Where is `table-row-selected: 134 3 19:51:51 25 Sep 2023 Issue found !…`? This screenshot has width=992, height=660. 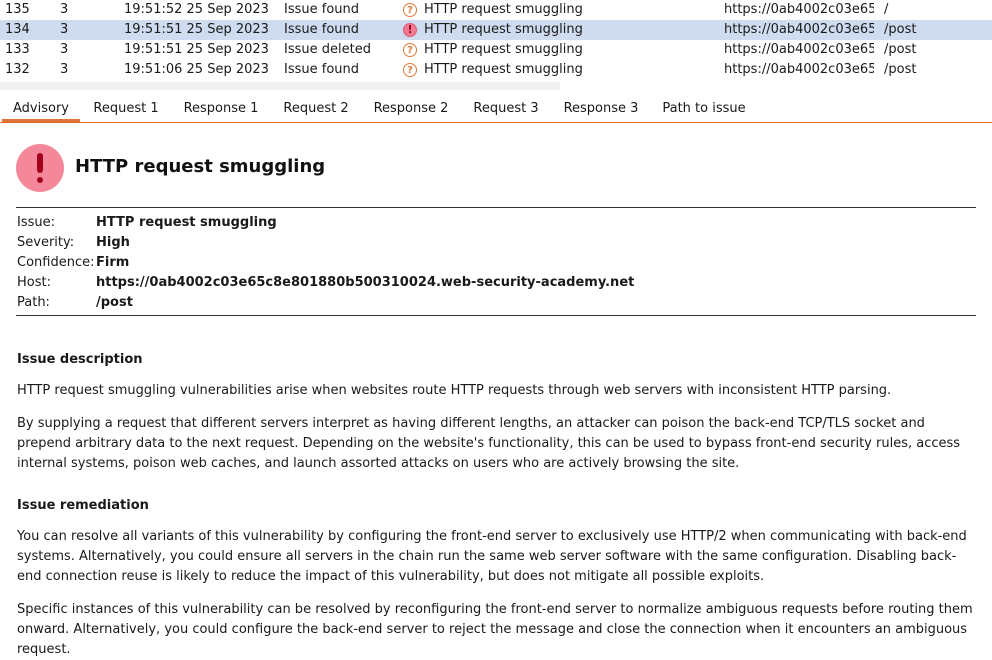
table-row-selected: 134 3 19:51:51 25 Sep 2023 Issue found !… is located at coordinates (496, 30).